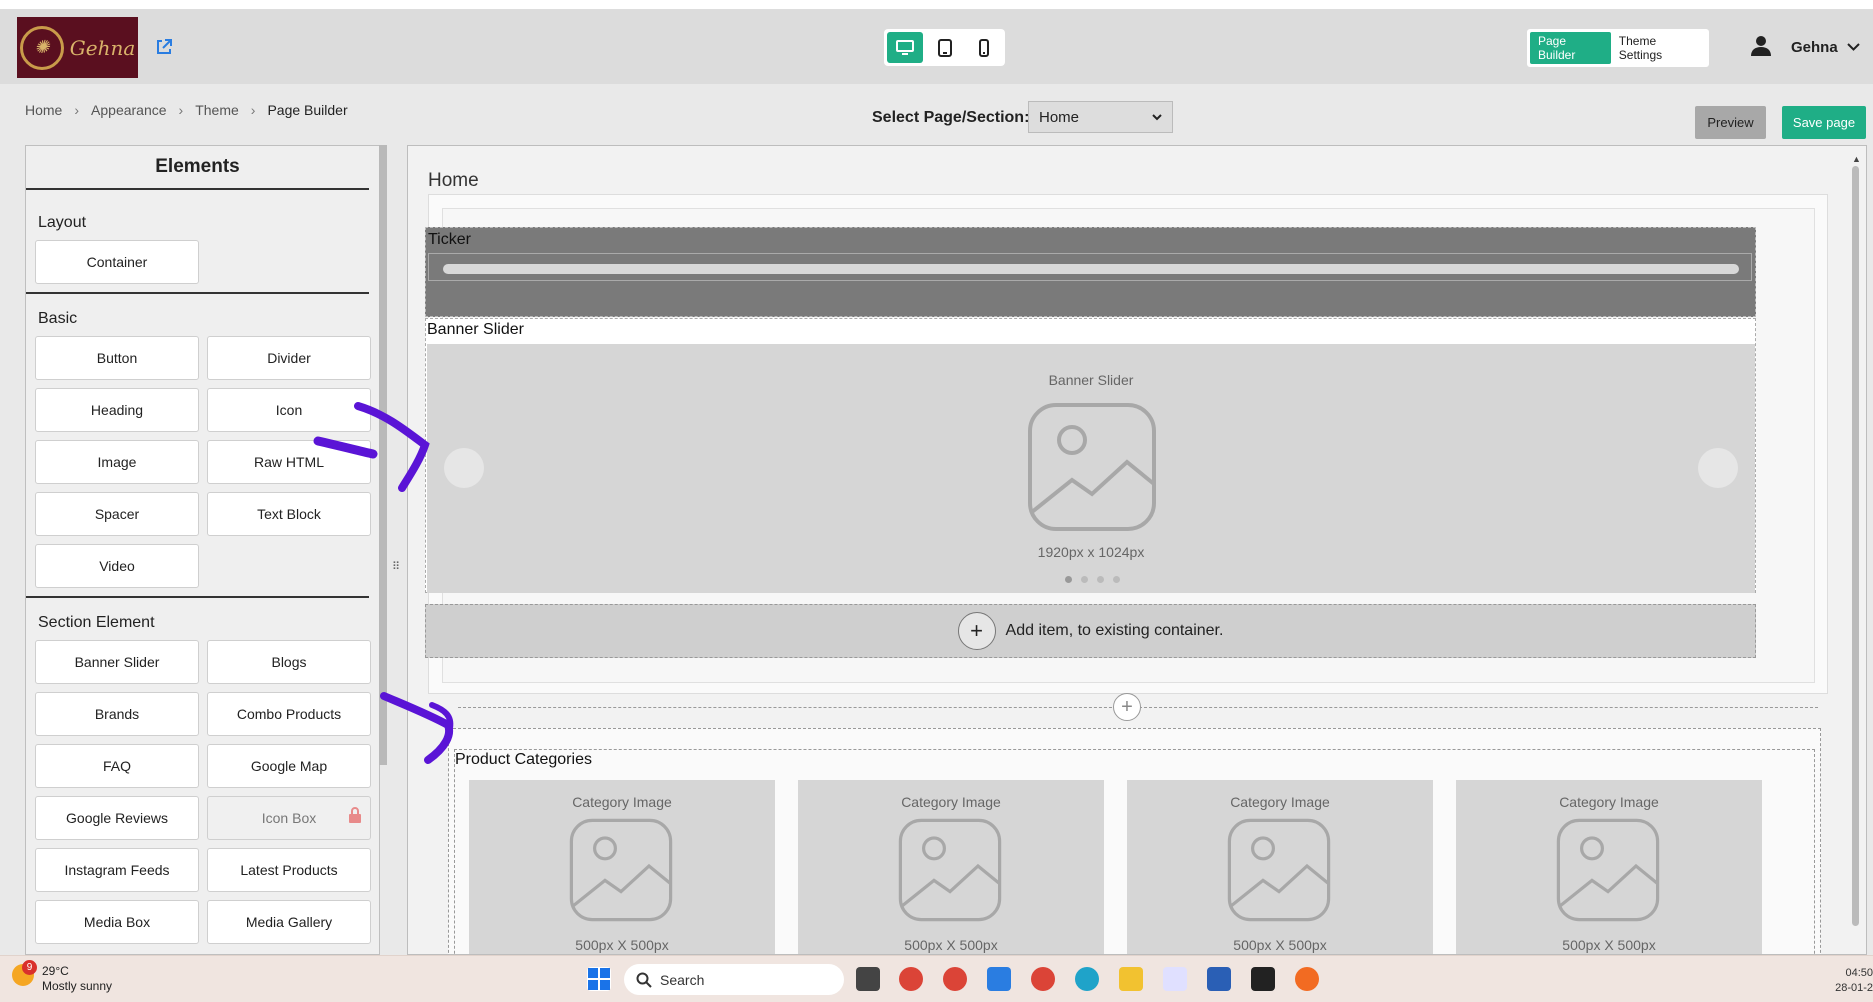 The width and height of the screenshot is (1873, 1002). What do you see at coordinates (117, 714) in the screenshot?
I see `element-brands: Brands` at bounding box center [117, 714].